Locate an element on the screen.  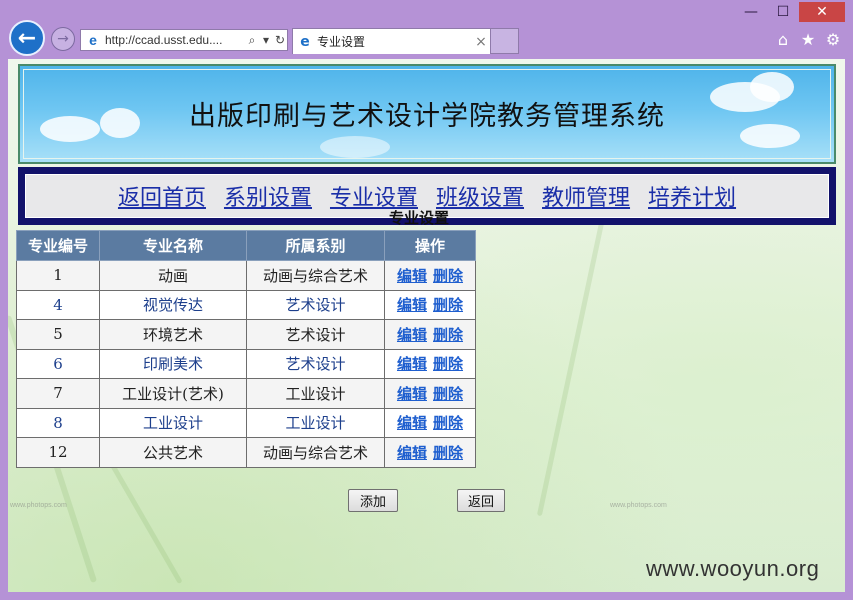
browser-tools: ⌂ ★ ⚙ is located at coordinates (808, 39).